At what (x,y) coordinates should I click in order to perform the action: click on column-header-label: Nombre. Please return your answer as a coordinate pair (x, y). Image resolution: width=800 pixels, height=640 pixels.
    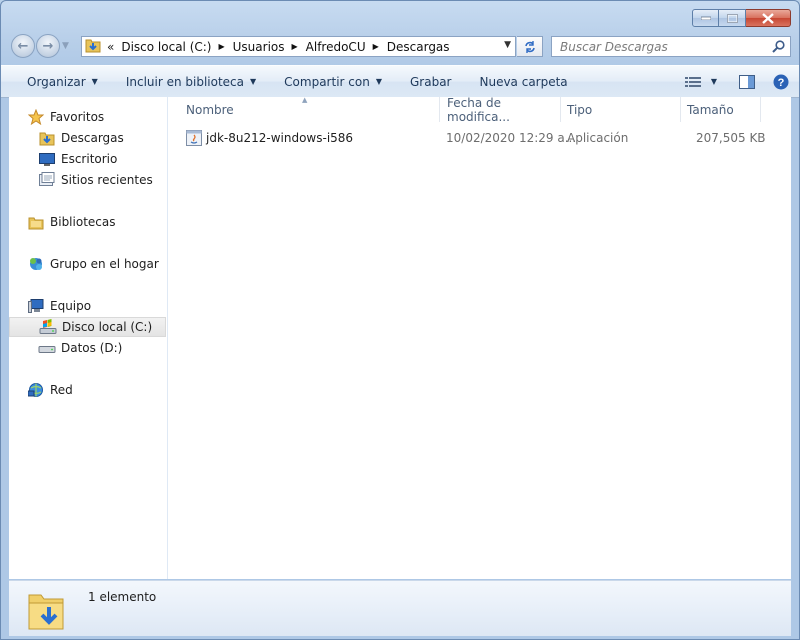
    Looking at the image, I should click on (210, 109).